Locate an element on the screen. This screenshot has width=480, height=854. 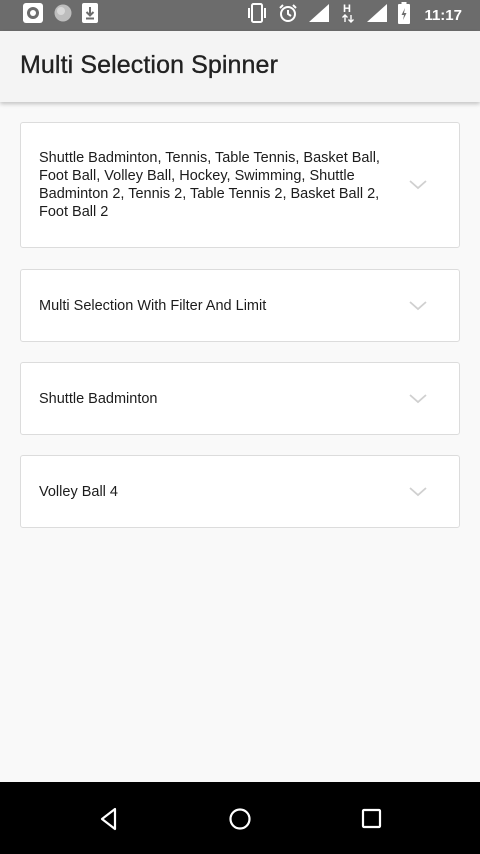
searchable-spinner: Volley Ball 4 is located at coordinates (240, 491).